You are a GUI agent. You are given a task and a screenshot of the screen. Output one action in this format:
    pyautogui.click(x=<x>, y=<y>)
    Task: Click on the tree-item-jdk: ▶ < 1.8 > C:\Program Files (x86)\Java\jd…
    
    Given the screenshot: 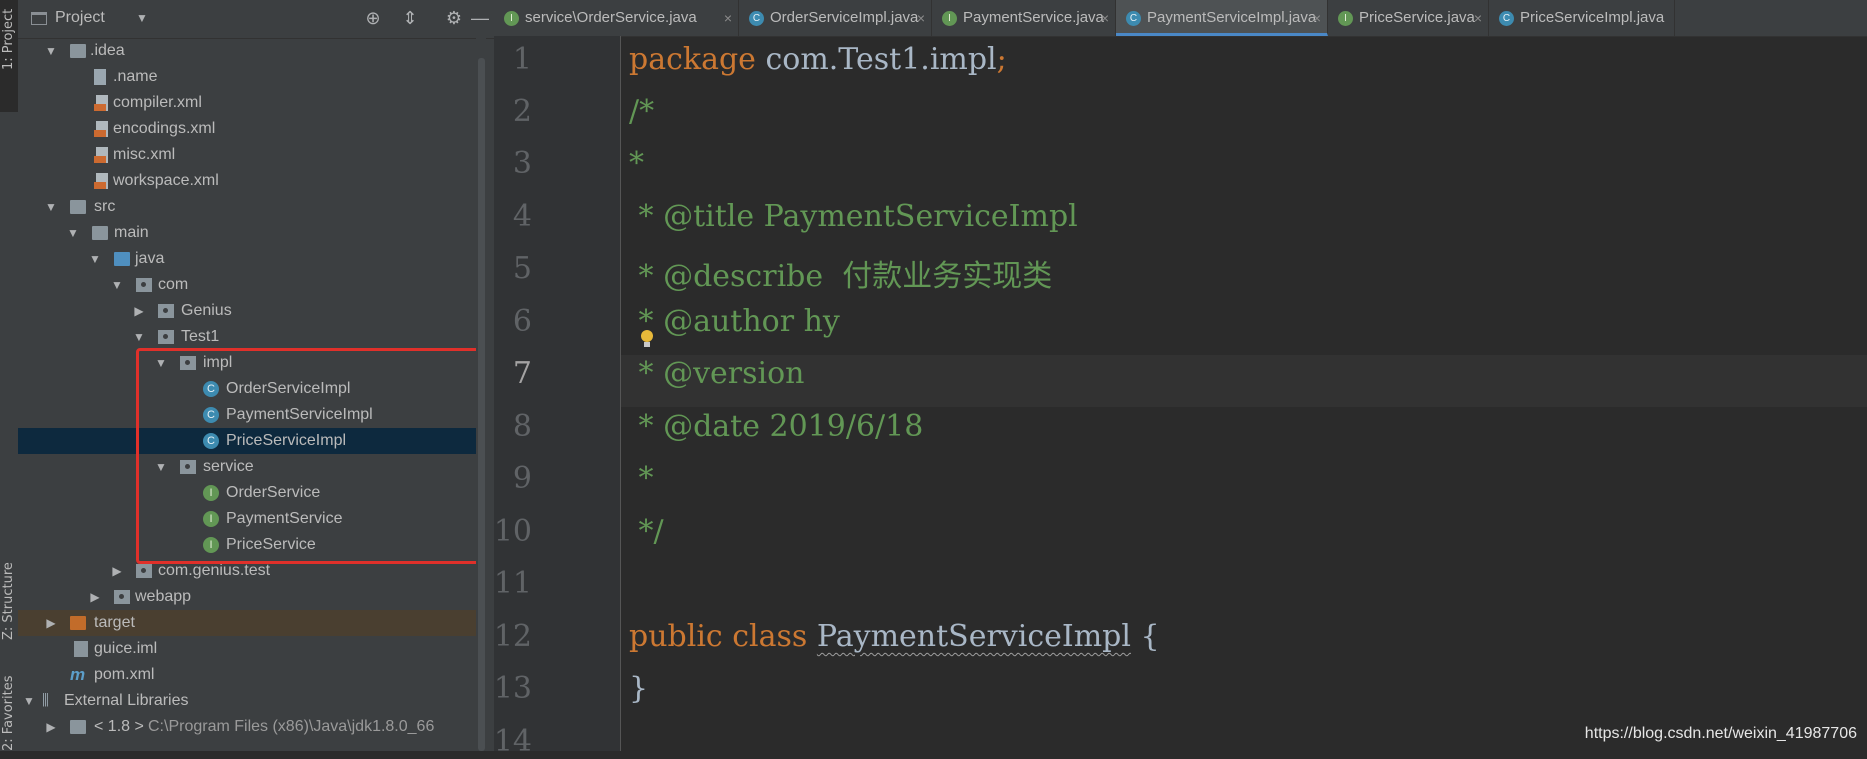 What is the action you would take?
    pyautogui.click(x=251, y=727)
    